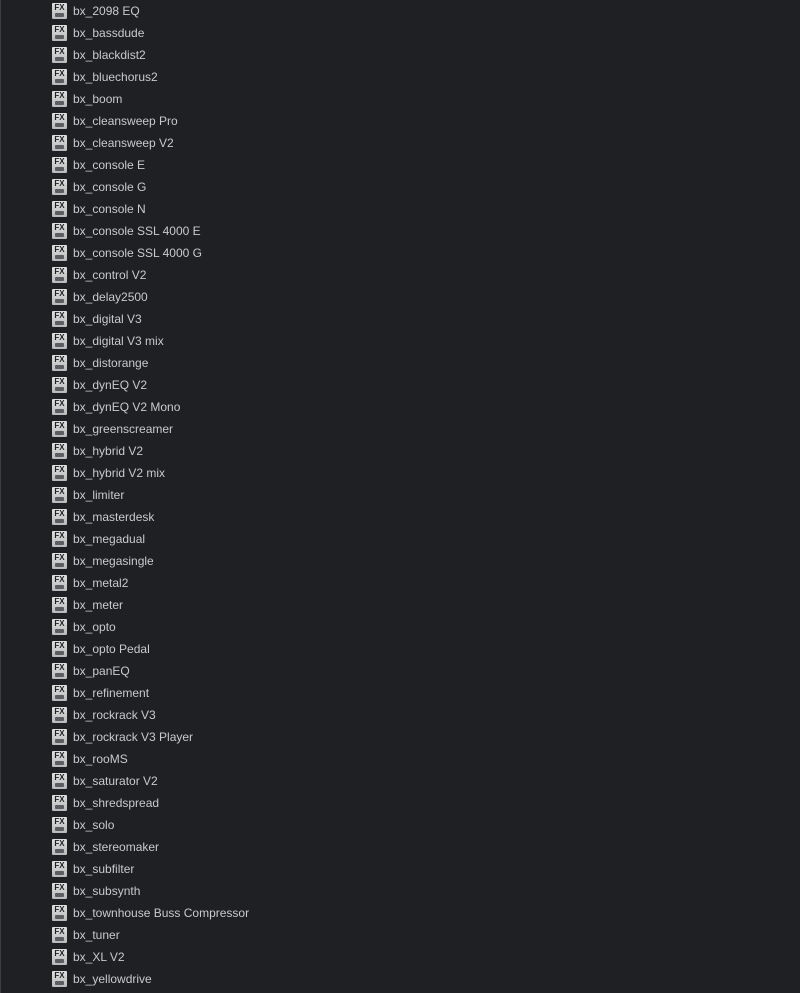 The width and height of the screenshot is (800, 993). I want to click on plugin-list-item: FX bx_bassdude, so click(98, 33).